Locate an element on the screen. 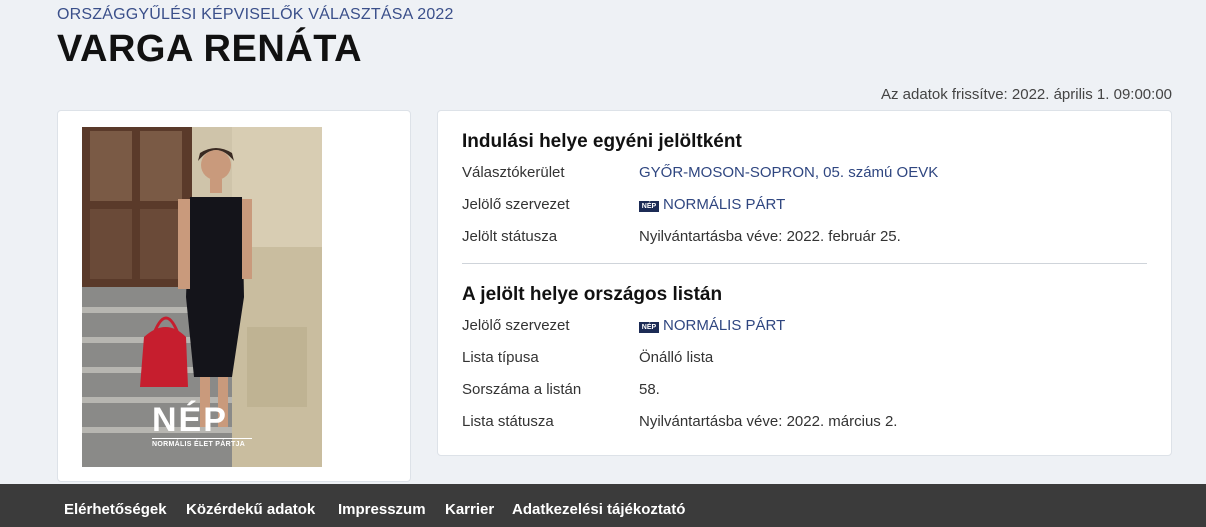 Image resolution: width=1206 pixels, height=527 pixels. label-district: Választókerület is located at coordinates (513, 172).